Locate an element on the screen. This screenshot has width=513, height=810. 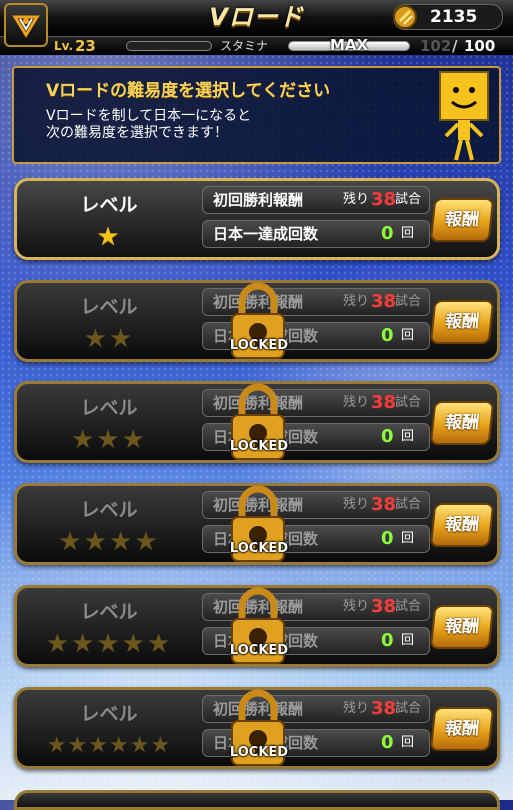
stamina-max-badge: MAX is located at coordinates (349, 45).